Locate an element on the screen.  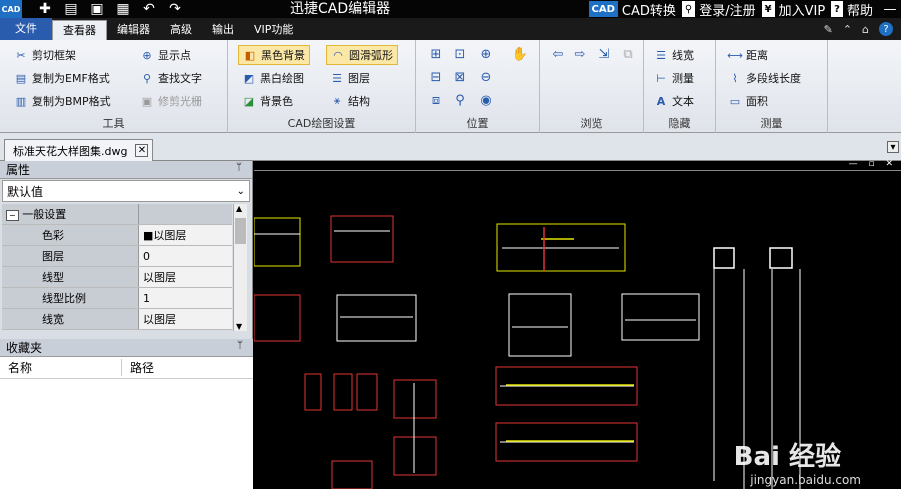
minimize-icon: — is located at coordinates (890, 9).